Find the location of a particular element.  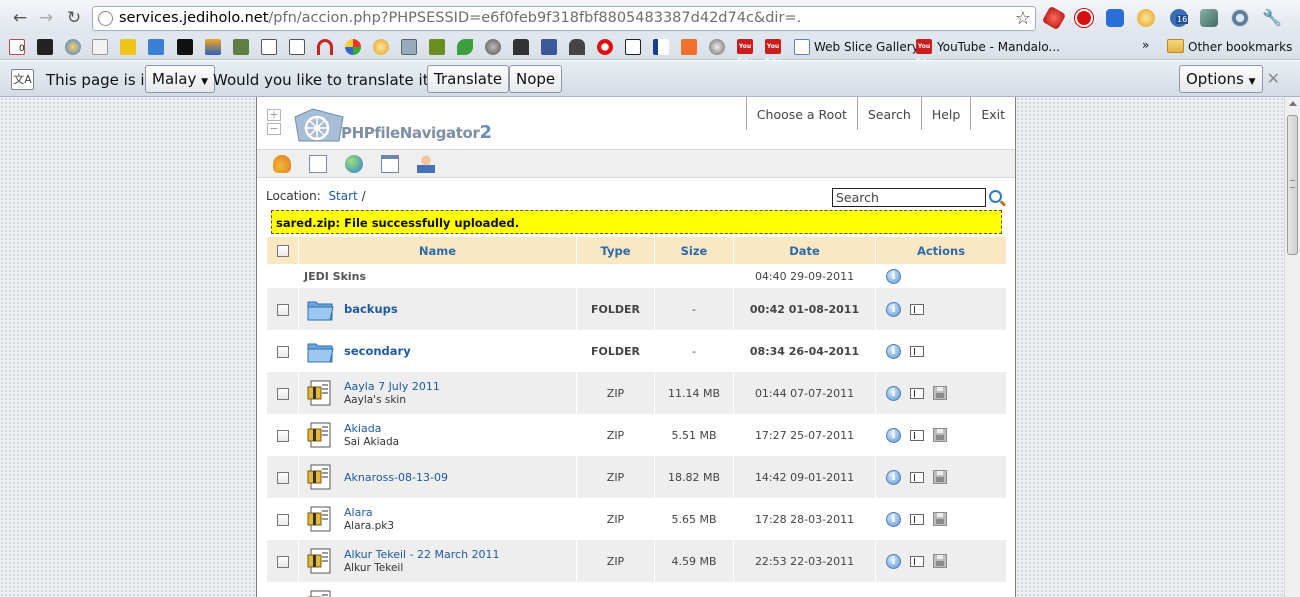

window-icon is located at coordinates (390, 164).